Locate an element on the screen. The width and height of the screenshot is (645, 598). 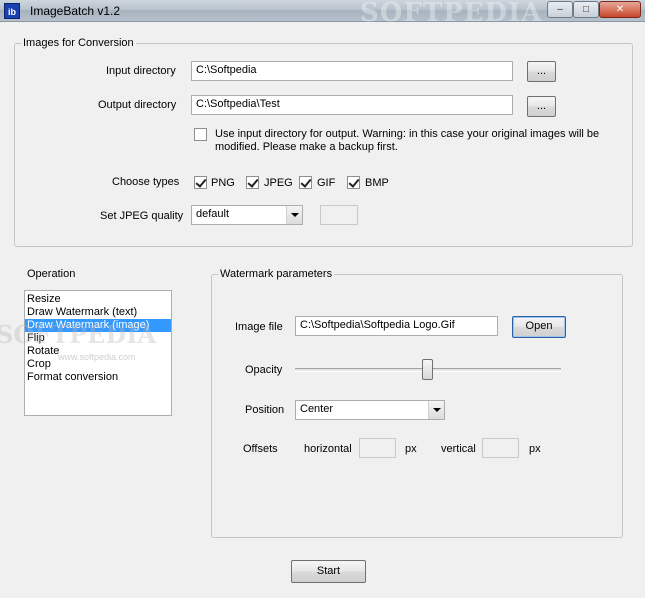
output-directory-field: C:\Softpedia\Test is located at coordinates (352, 105).